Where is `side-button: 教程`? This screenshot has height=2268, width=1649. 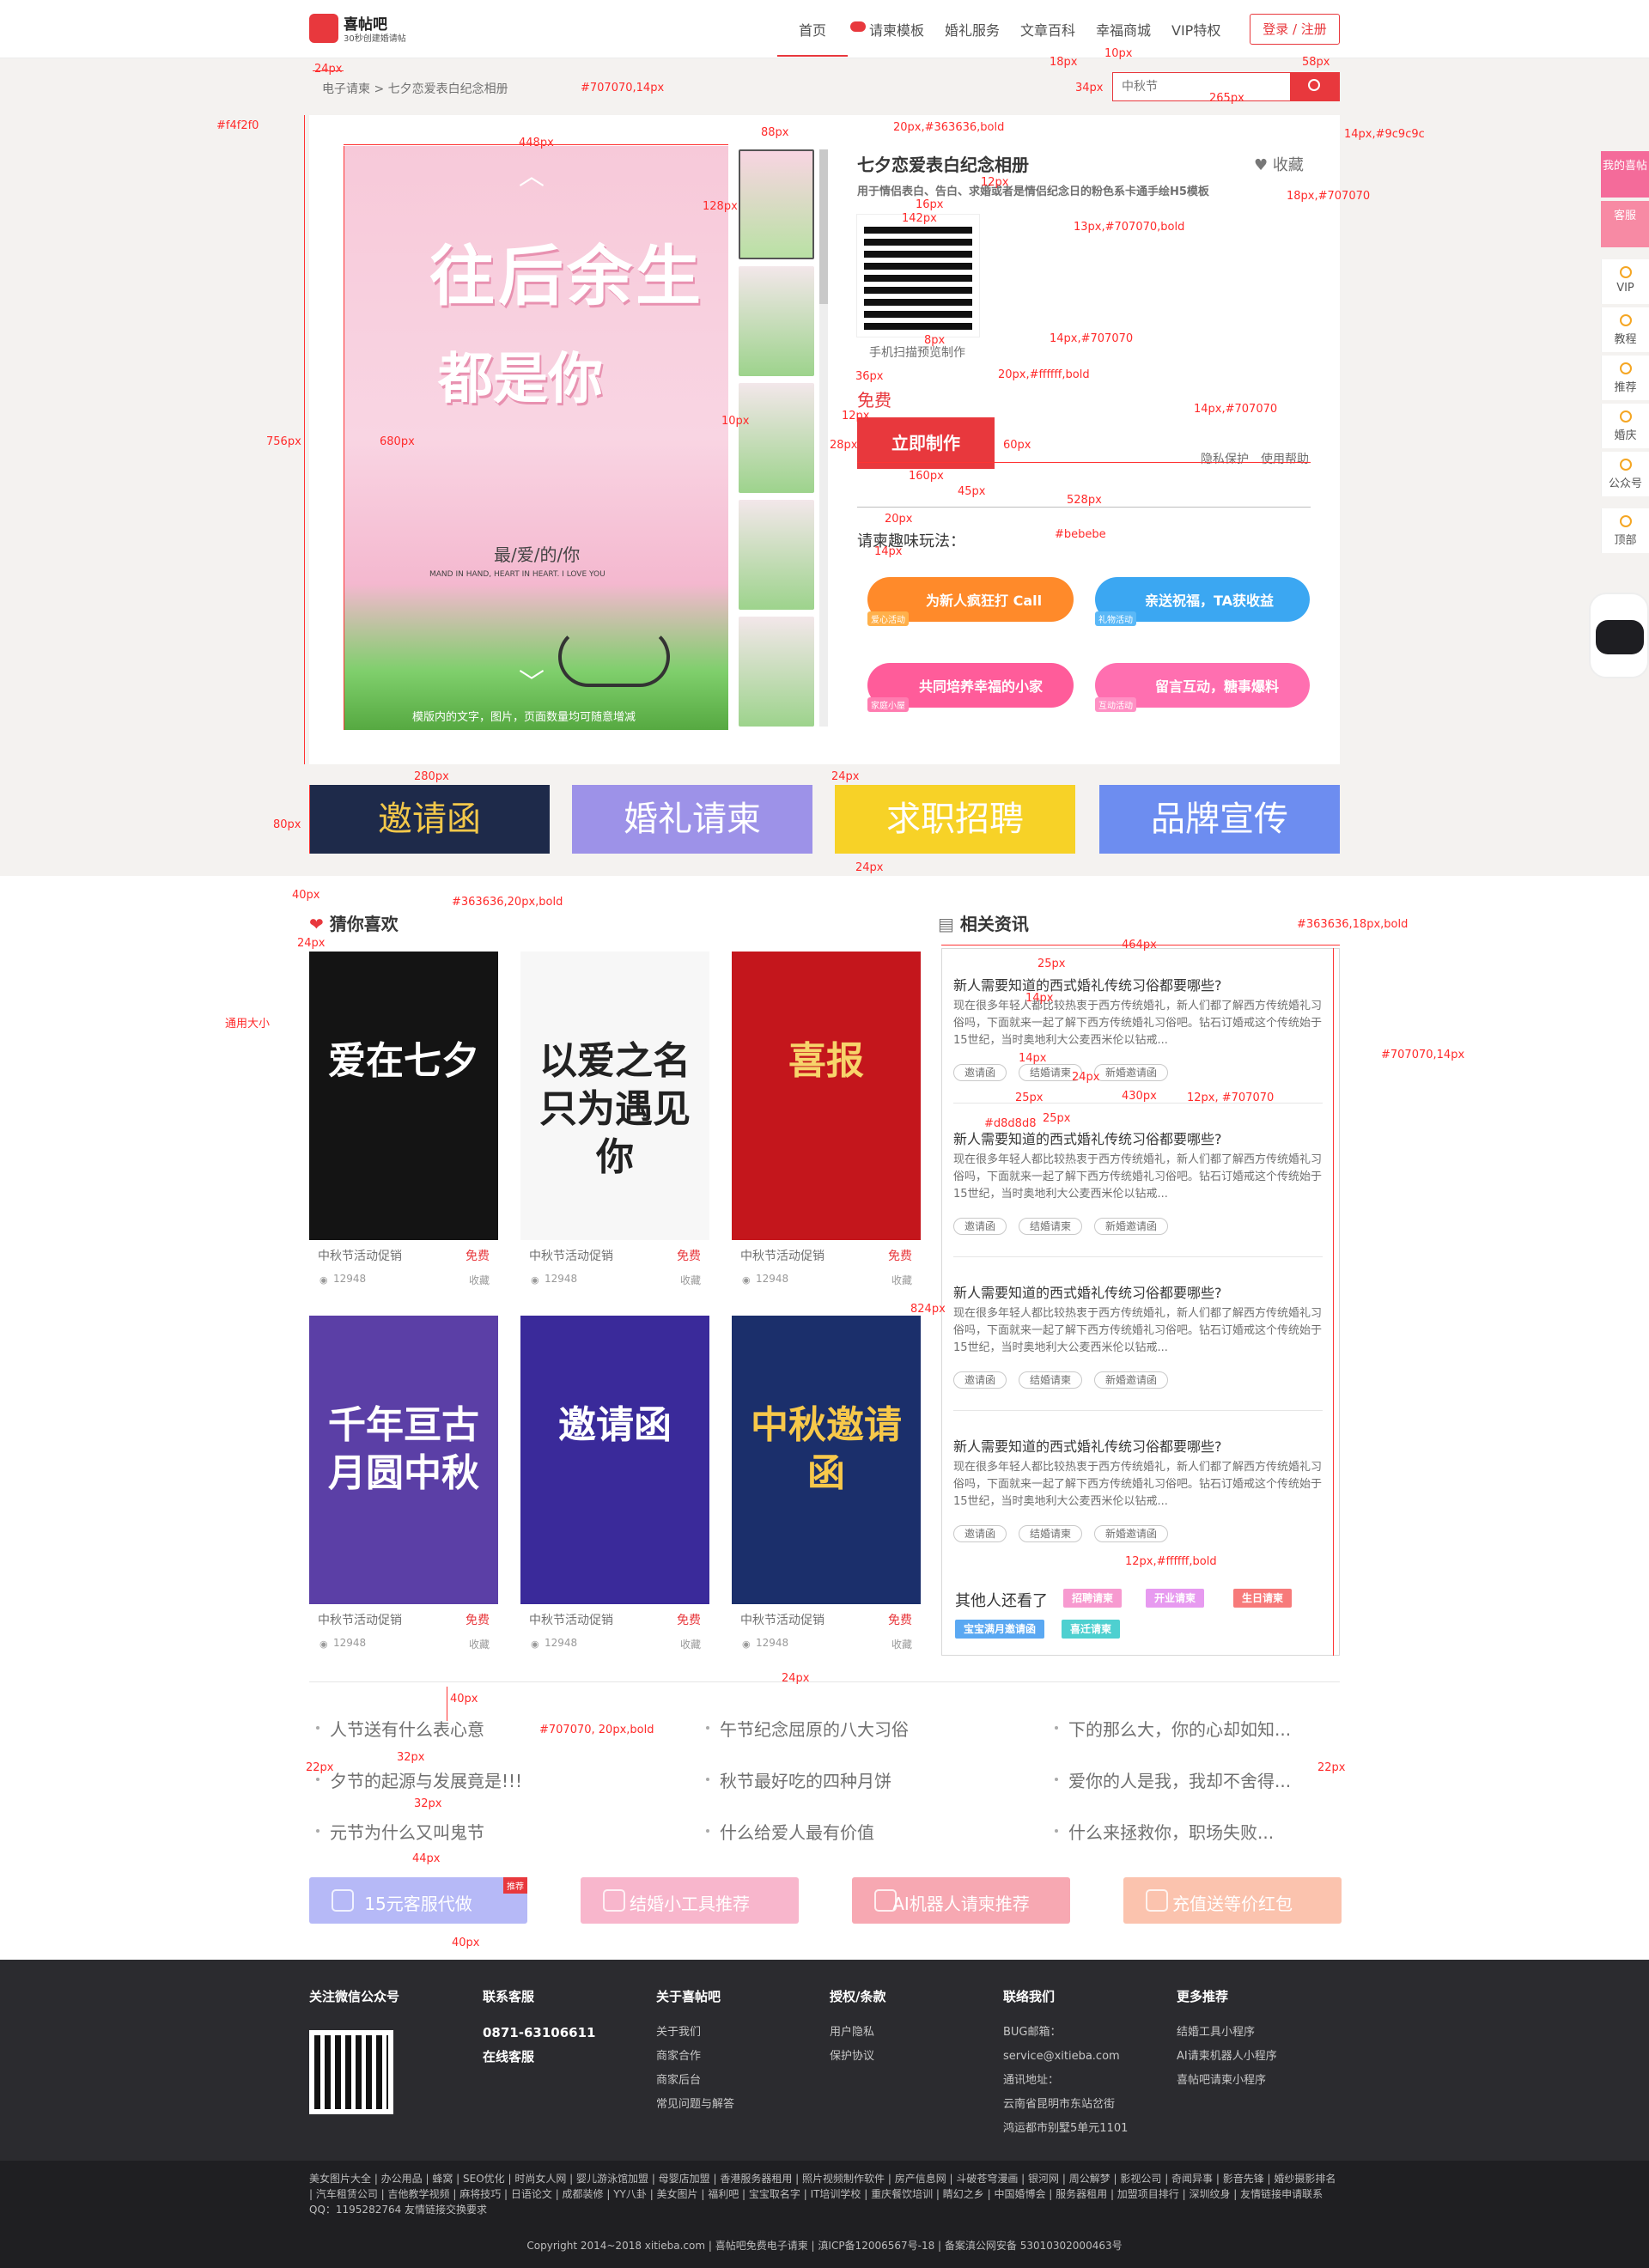
side-button: 教程 is located at coordinates (1625, 330).